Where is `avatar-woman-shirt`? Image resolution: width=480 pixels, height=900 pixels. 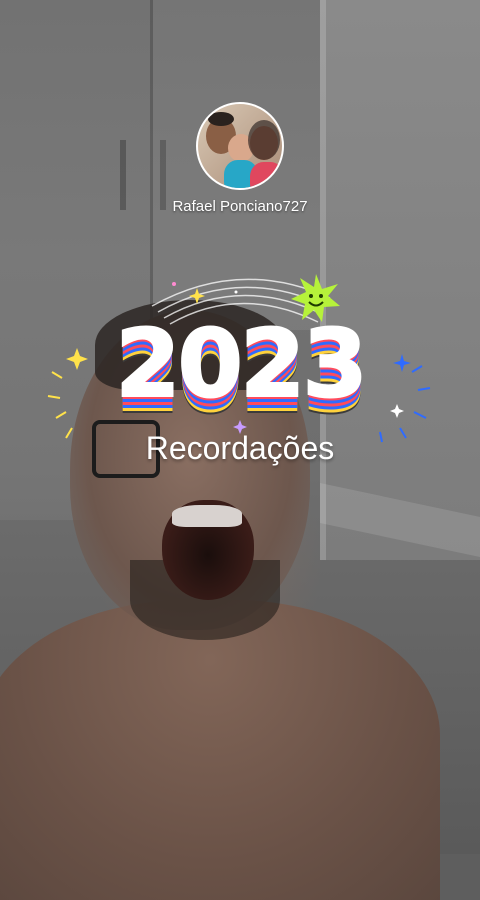
avatar-woman-shirt is located at coordinates (266, 175).